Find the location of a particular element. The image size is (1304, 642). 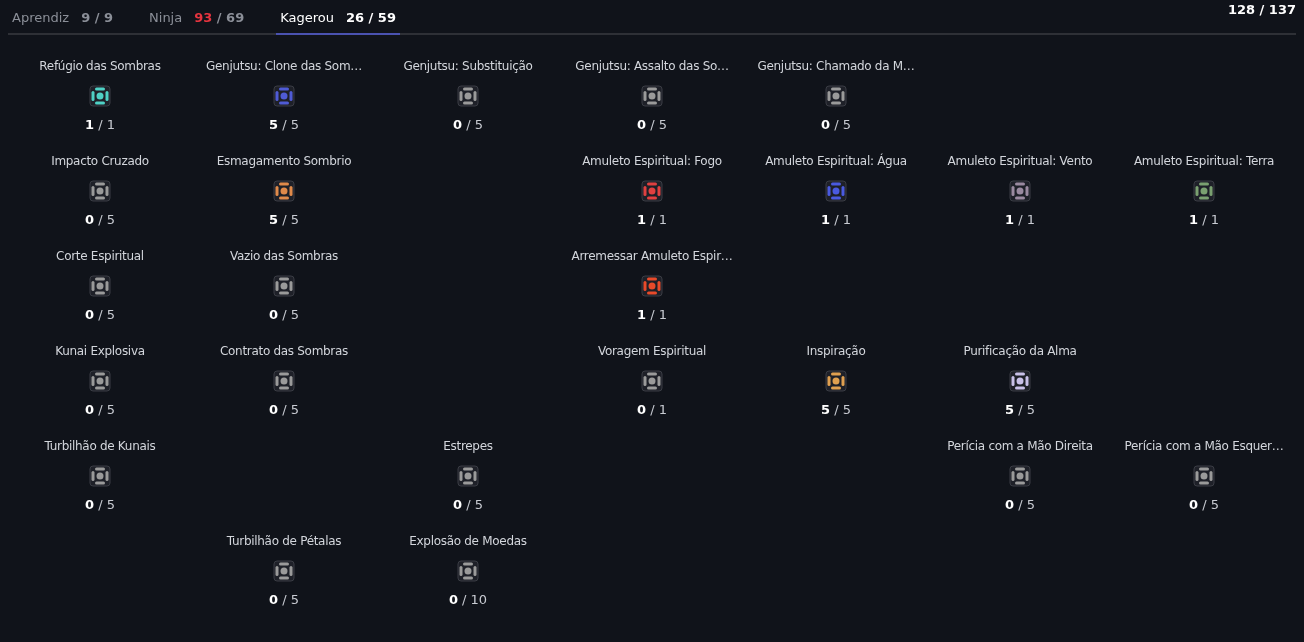

skill-card: Arremessar Amuleto Espir… 1 / 1 is located at coordinates (652, 294).